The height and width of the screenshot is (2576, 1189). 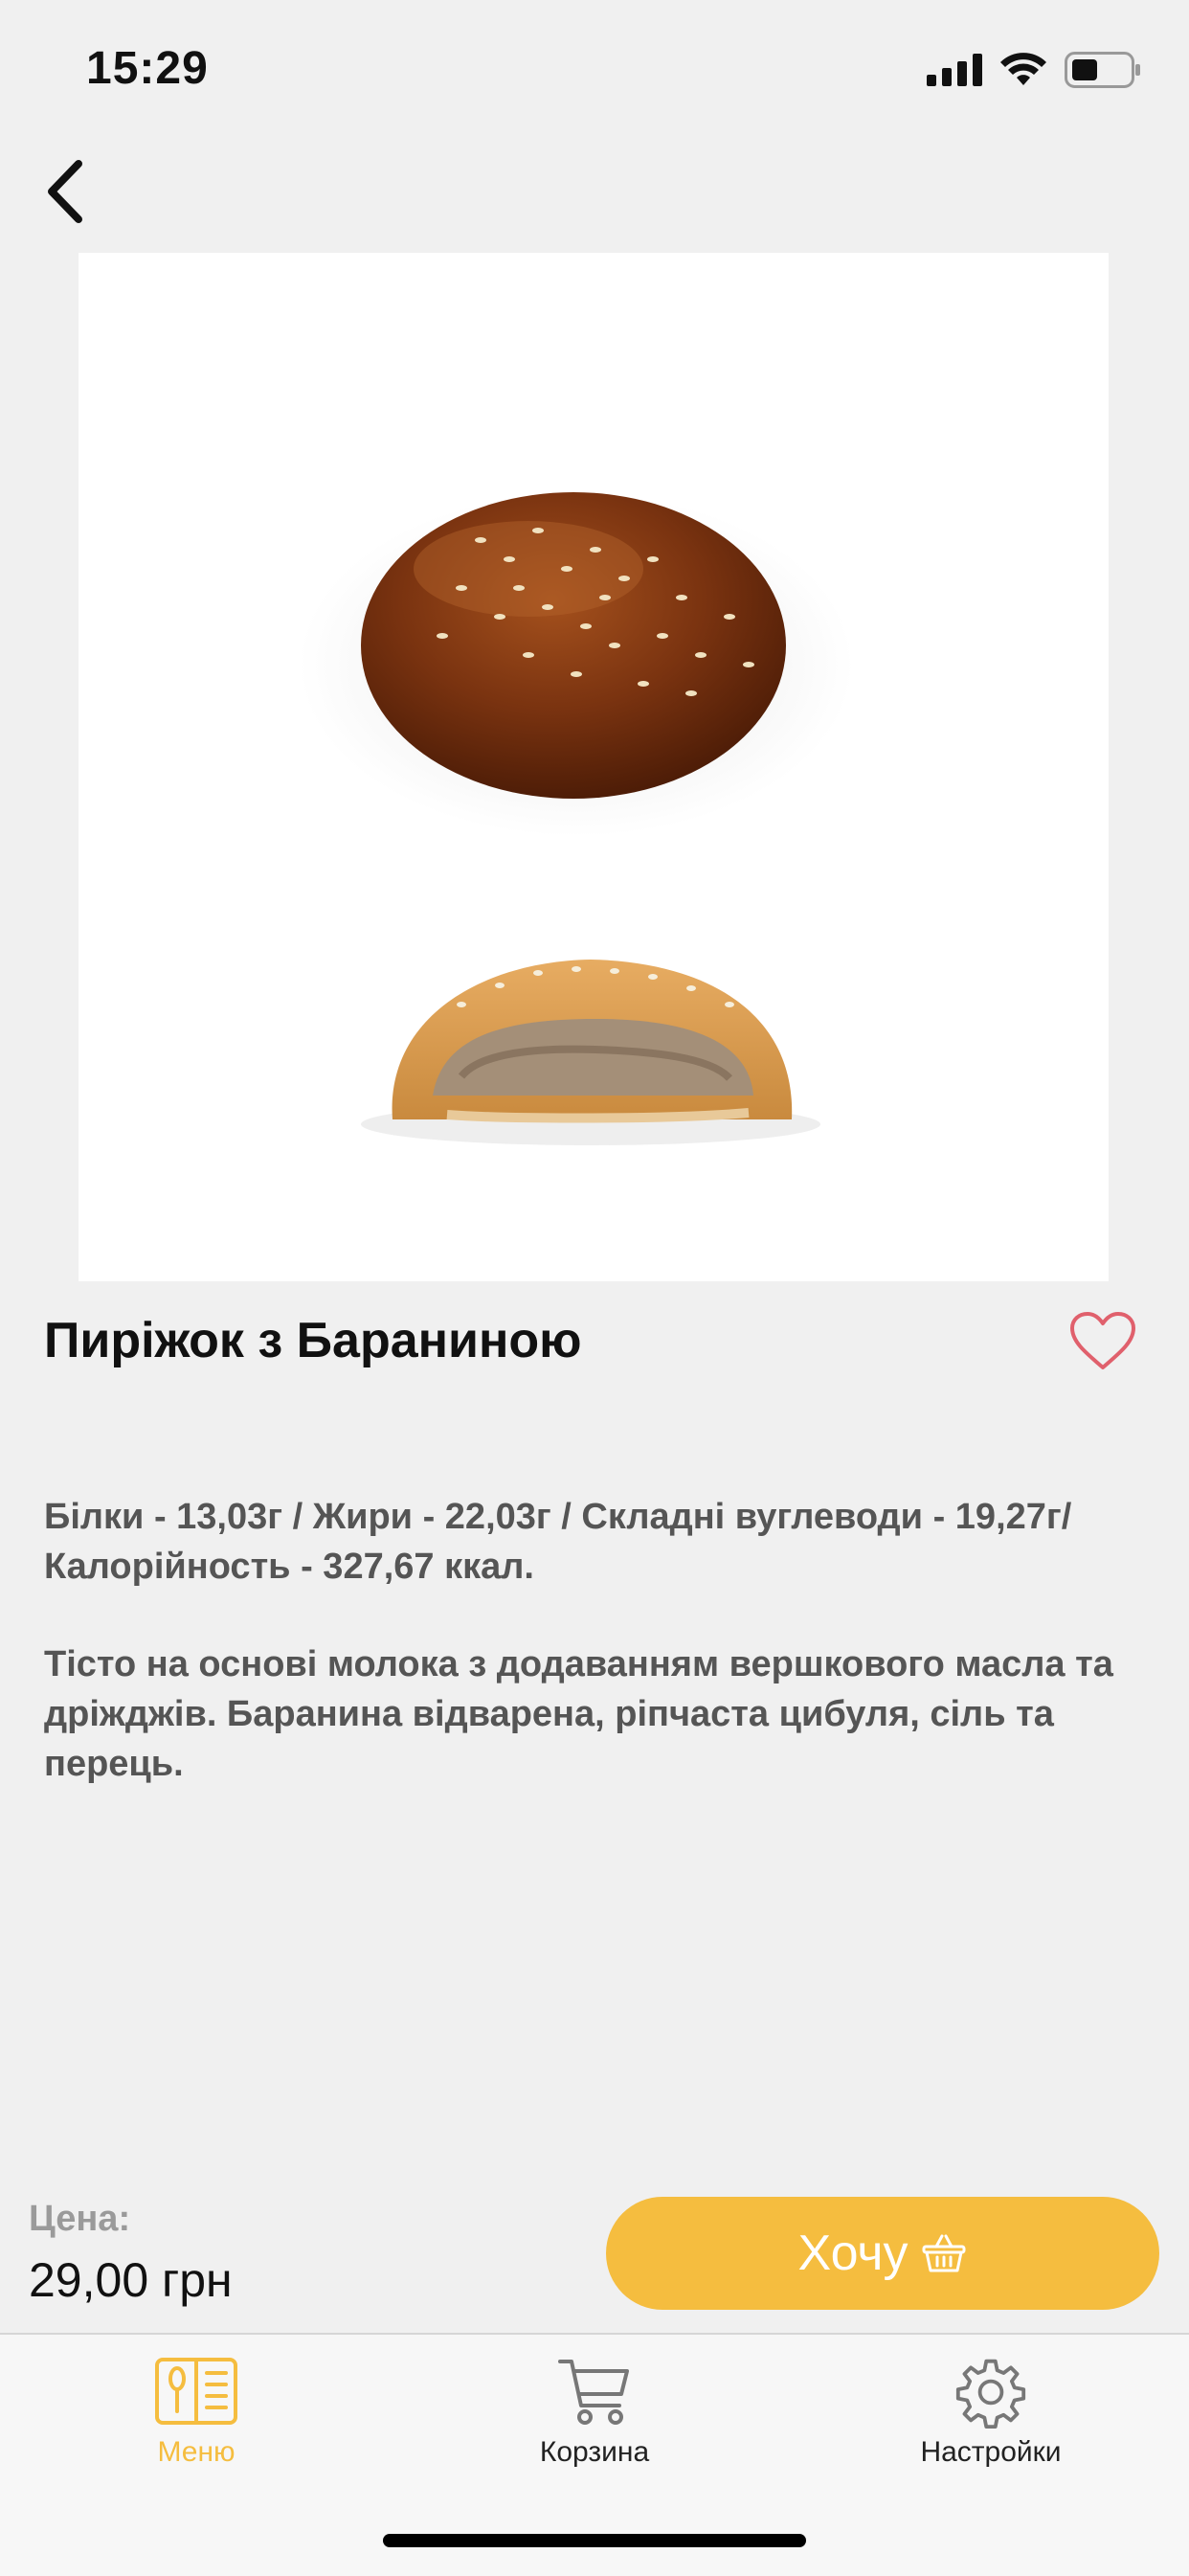 What do you see at coordinates (594, 2452) in the screenshot?
I see `tab-cart-label: Корзина` at bounding box center [594, 2452].